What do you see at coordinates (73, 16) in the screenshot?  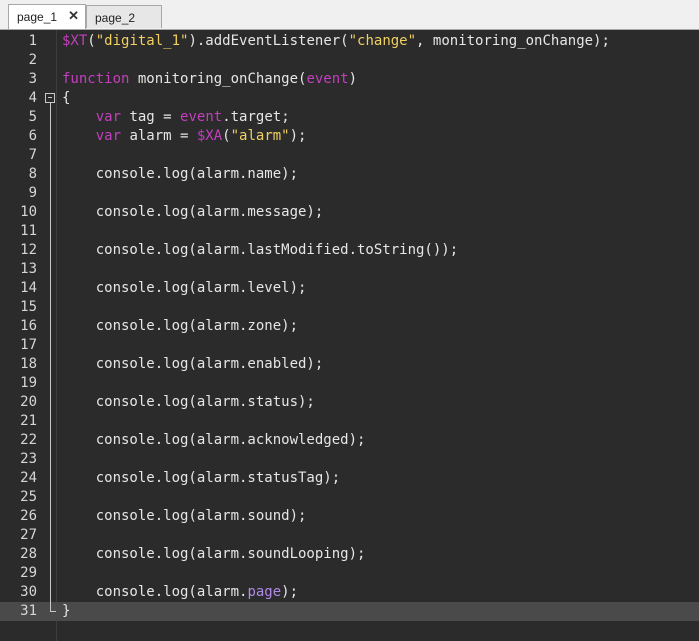 I see `close-icon: ✕` at bounding box center [73, 16].